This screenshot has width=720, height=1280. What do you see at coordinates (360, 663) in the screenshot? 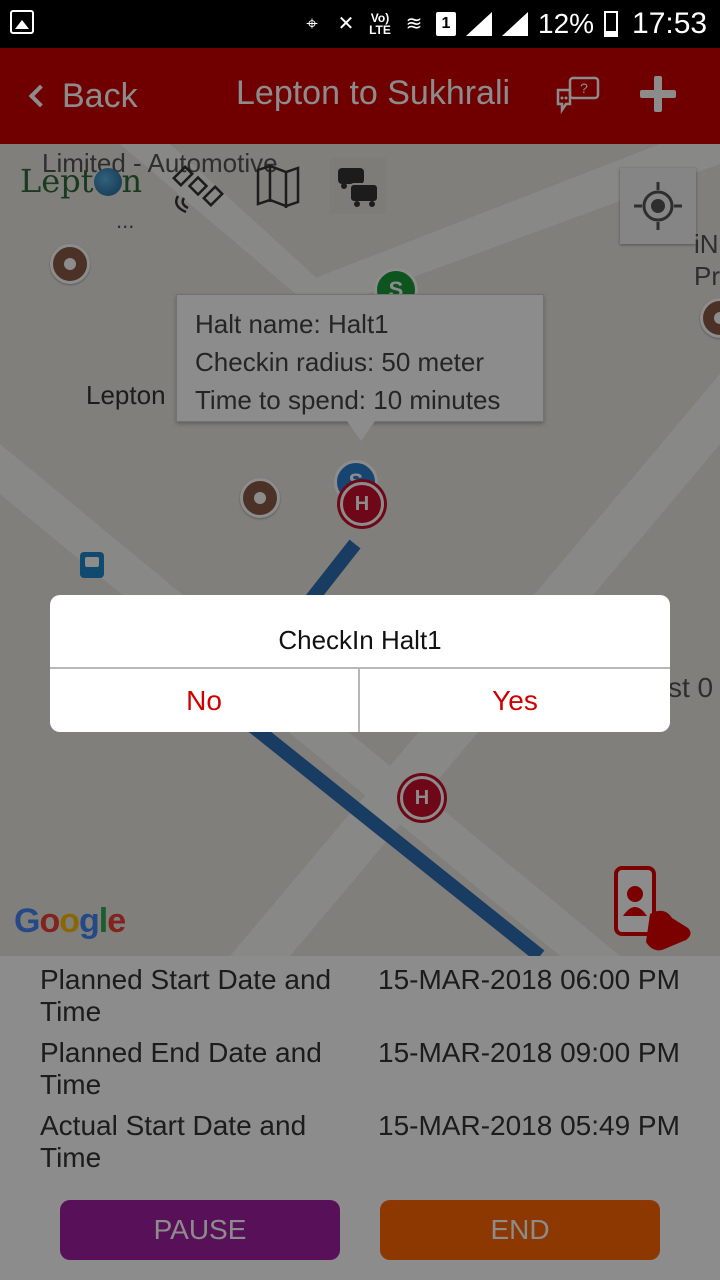
I see `checkin-dialog: CheckIn Halt1 No Yes` at bounding box center [360, 663].